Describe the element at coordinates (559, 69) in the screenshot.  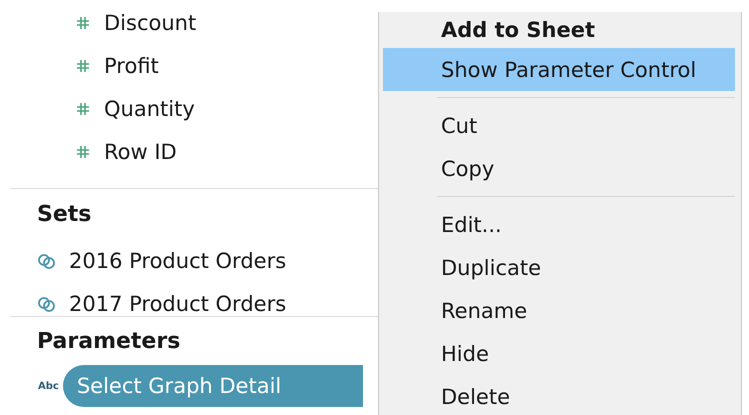
I see `menu-item: Show Parameter Control` at that location.